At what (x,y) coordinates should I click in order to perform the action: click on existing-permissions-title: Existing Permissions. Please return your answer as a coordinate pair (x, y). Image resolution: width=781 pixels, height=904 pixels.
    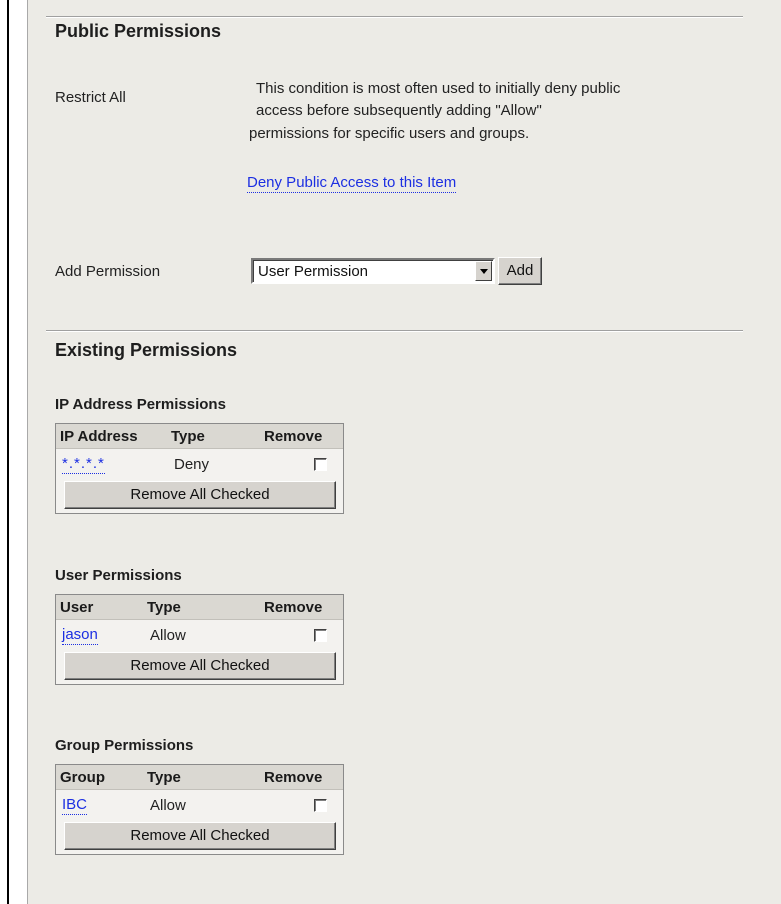
    Looking at the image, I should click on (146, 350).